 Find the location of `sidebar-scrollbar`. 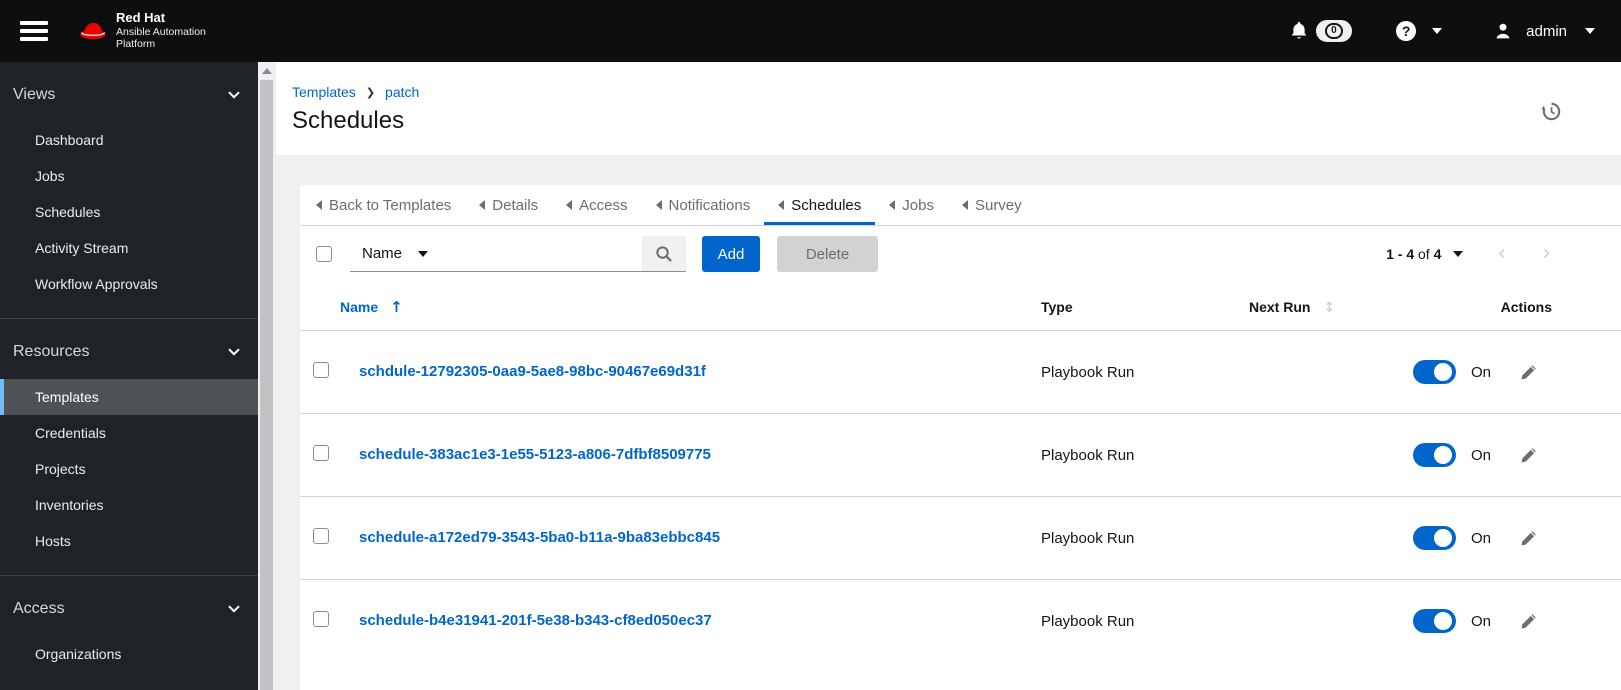

sidebar-scrollbar is located at coordinates (267, 376).